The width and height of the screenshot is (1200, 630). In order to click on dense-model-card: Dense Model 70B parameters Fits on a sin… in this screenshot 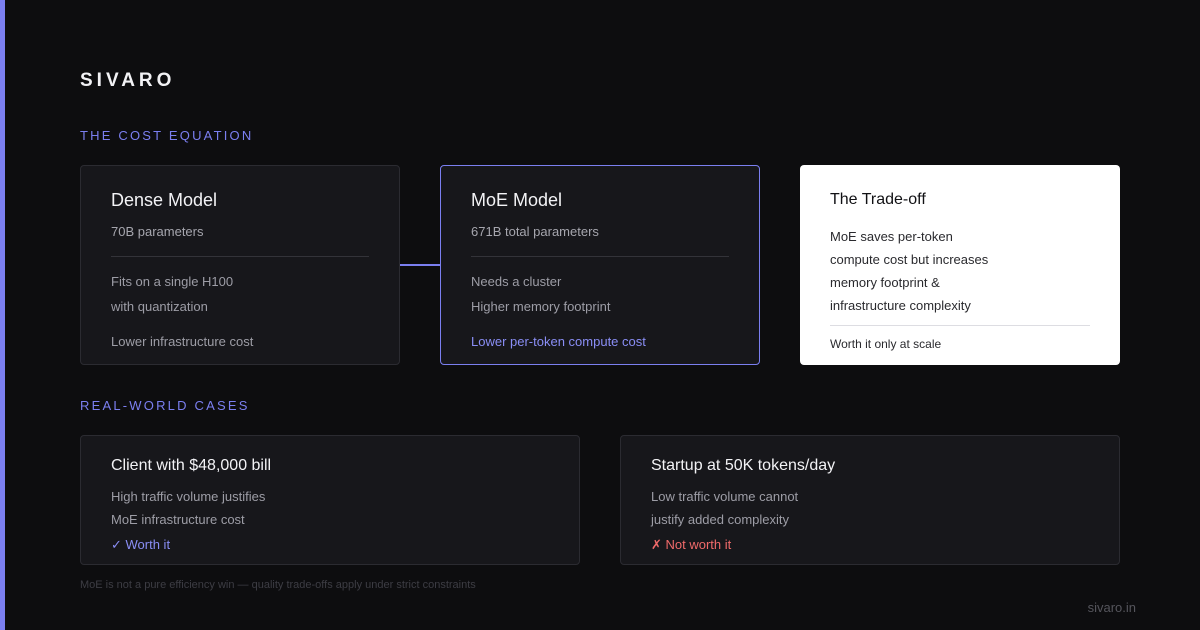, I will do `click(240, 265)`.